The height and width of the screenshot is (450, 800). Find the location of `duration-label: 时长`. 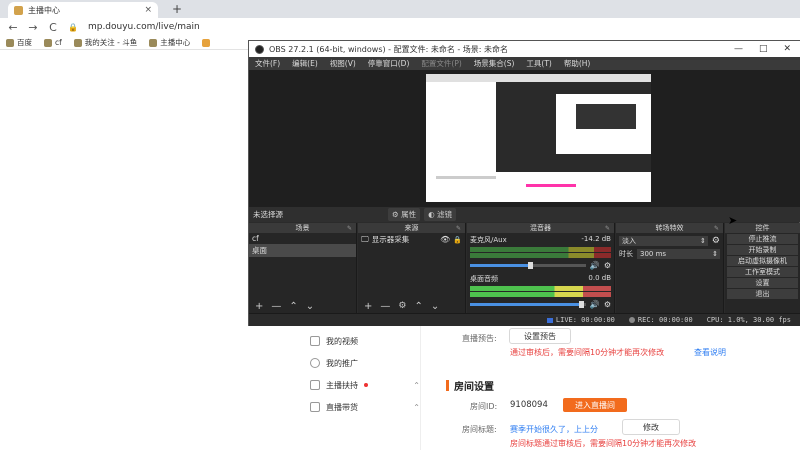

duration-label: 时长 is located at coordinates (626, 254).